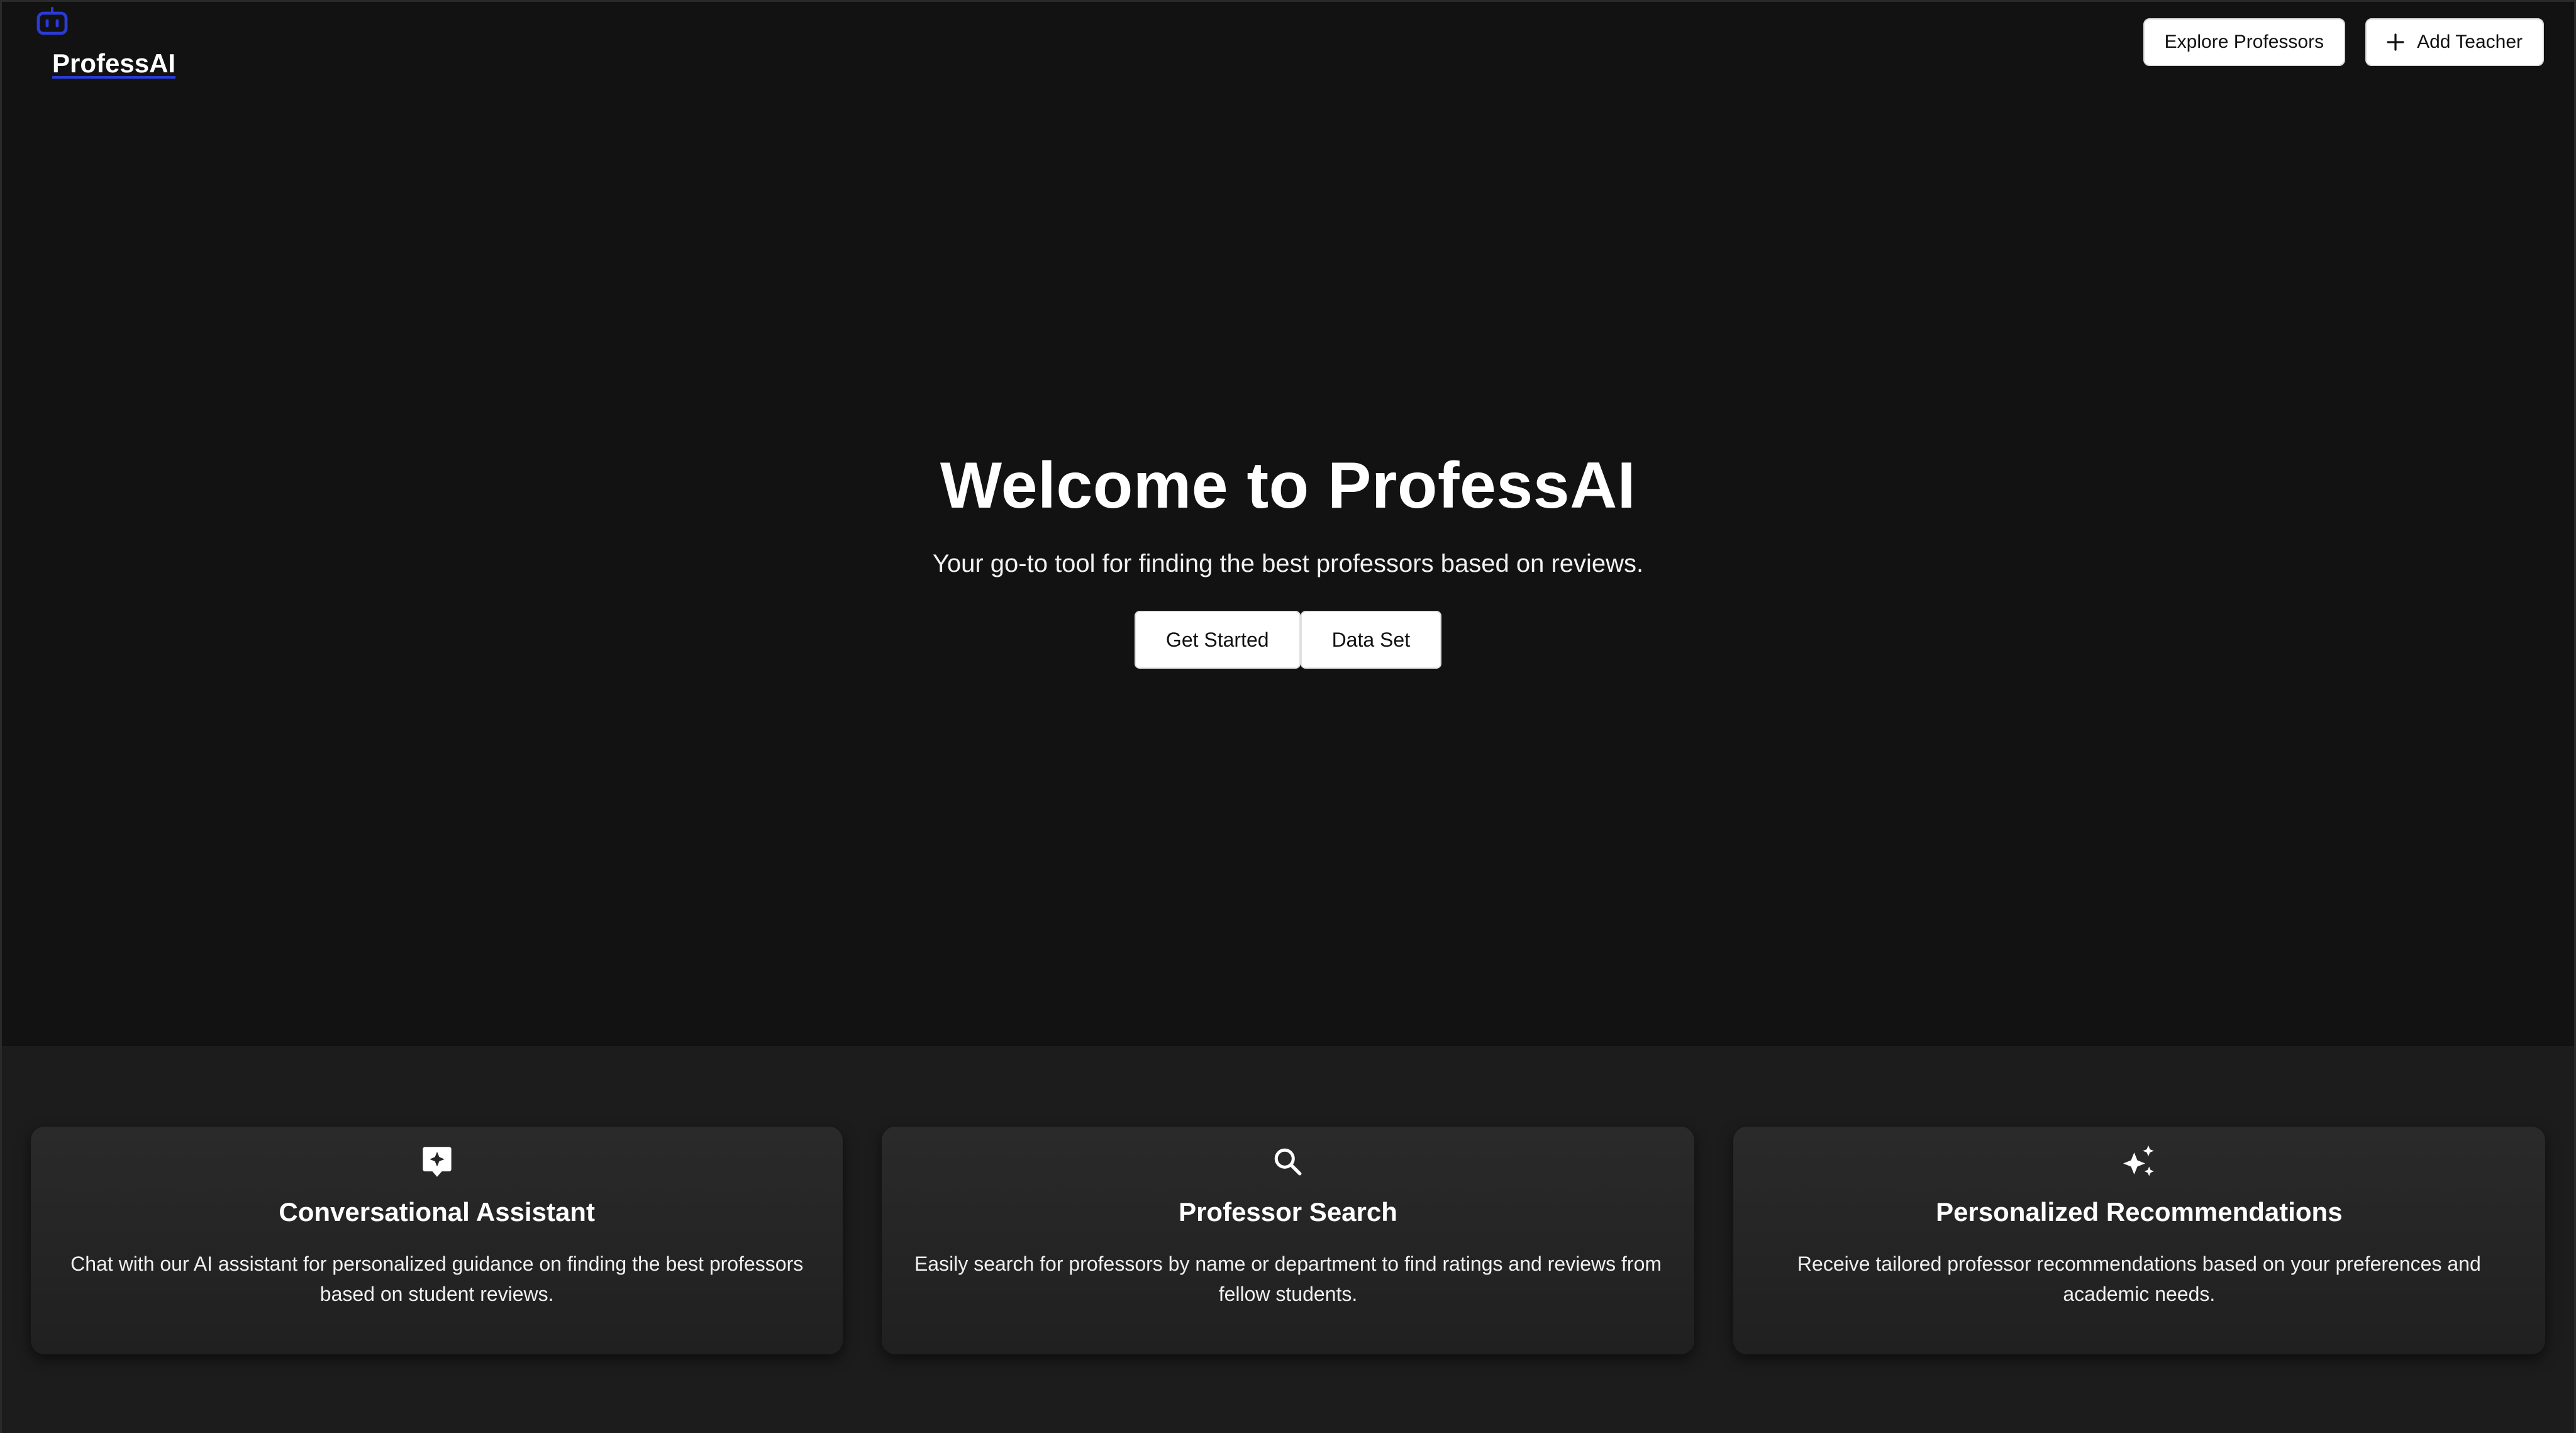 The height and width of the screenshot is (1433, 2576). Describe the element at coordinates (1371, 640) in the screenshot. I see `data-set-button: Data Set` at that location.